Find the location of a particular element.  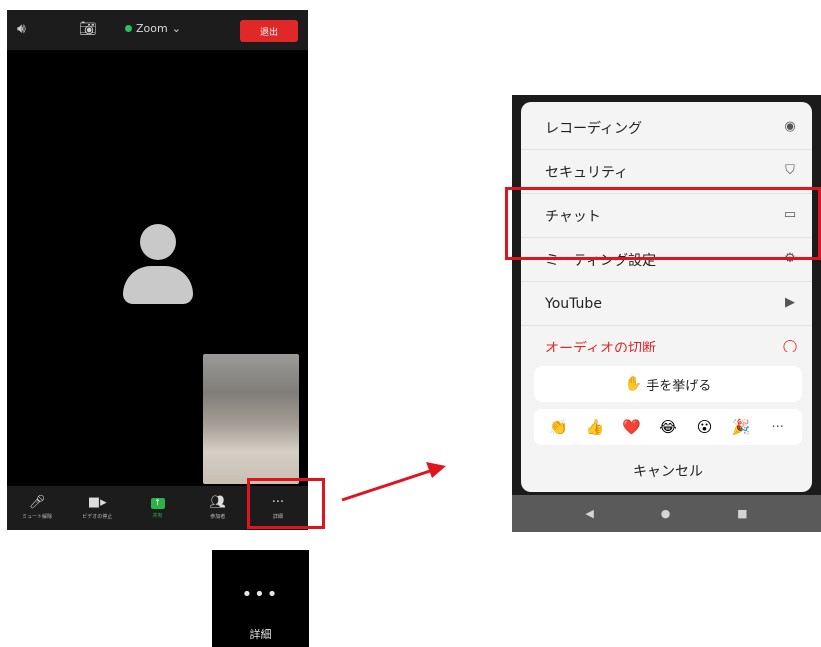

menu-item-disconnect-audio: オーディオの切断 ◯ is located at coordinates (666, 339).